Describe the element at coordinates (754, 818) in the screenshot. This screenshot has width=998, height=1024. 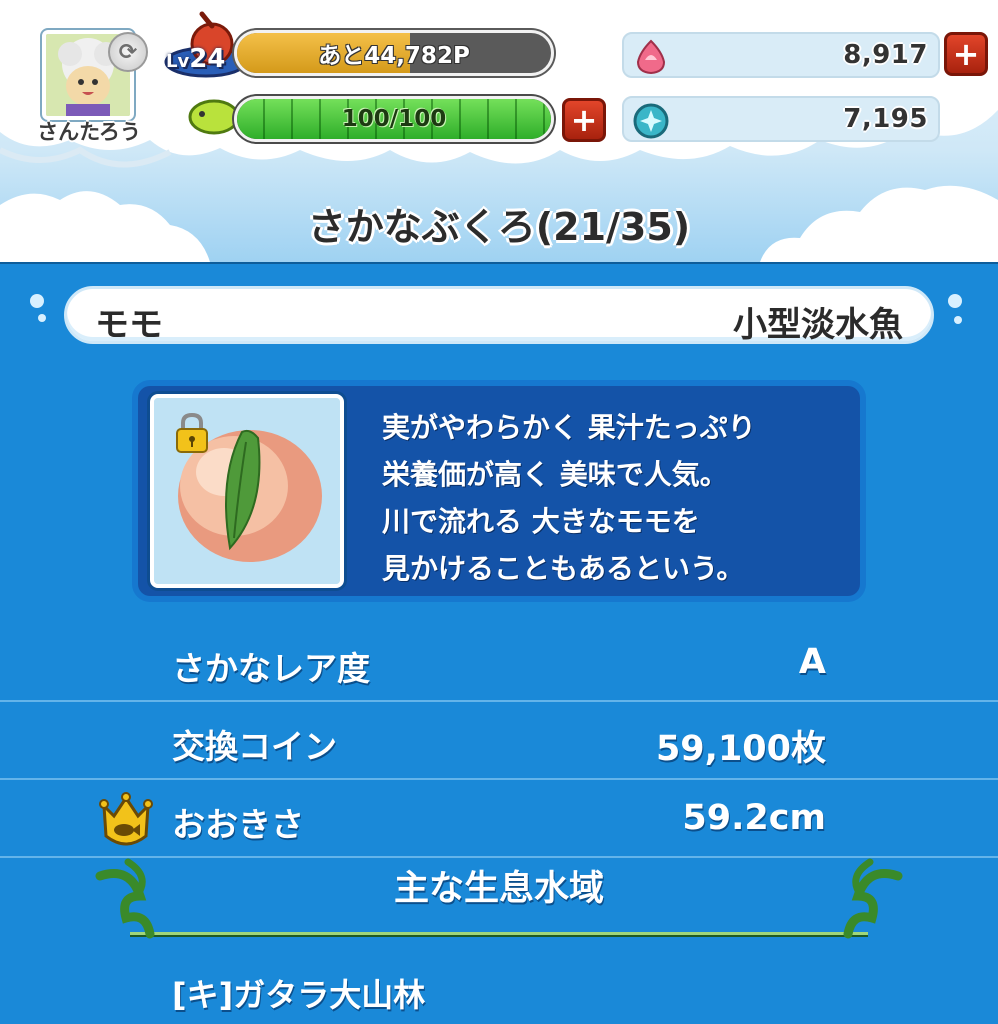
I see `stat-value: 59.2cm` at that location.